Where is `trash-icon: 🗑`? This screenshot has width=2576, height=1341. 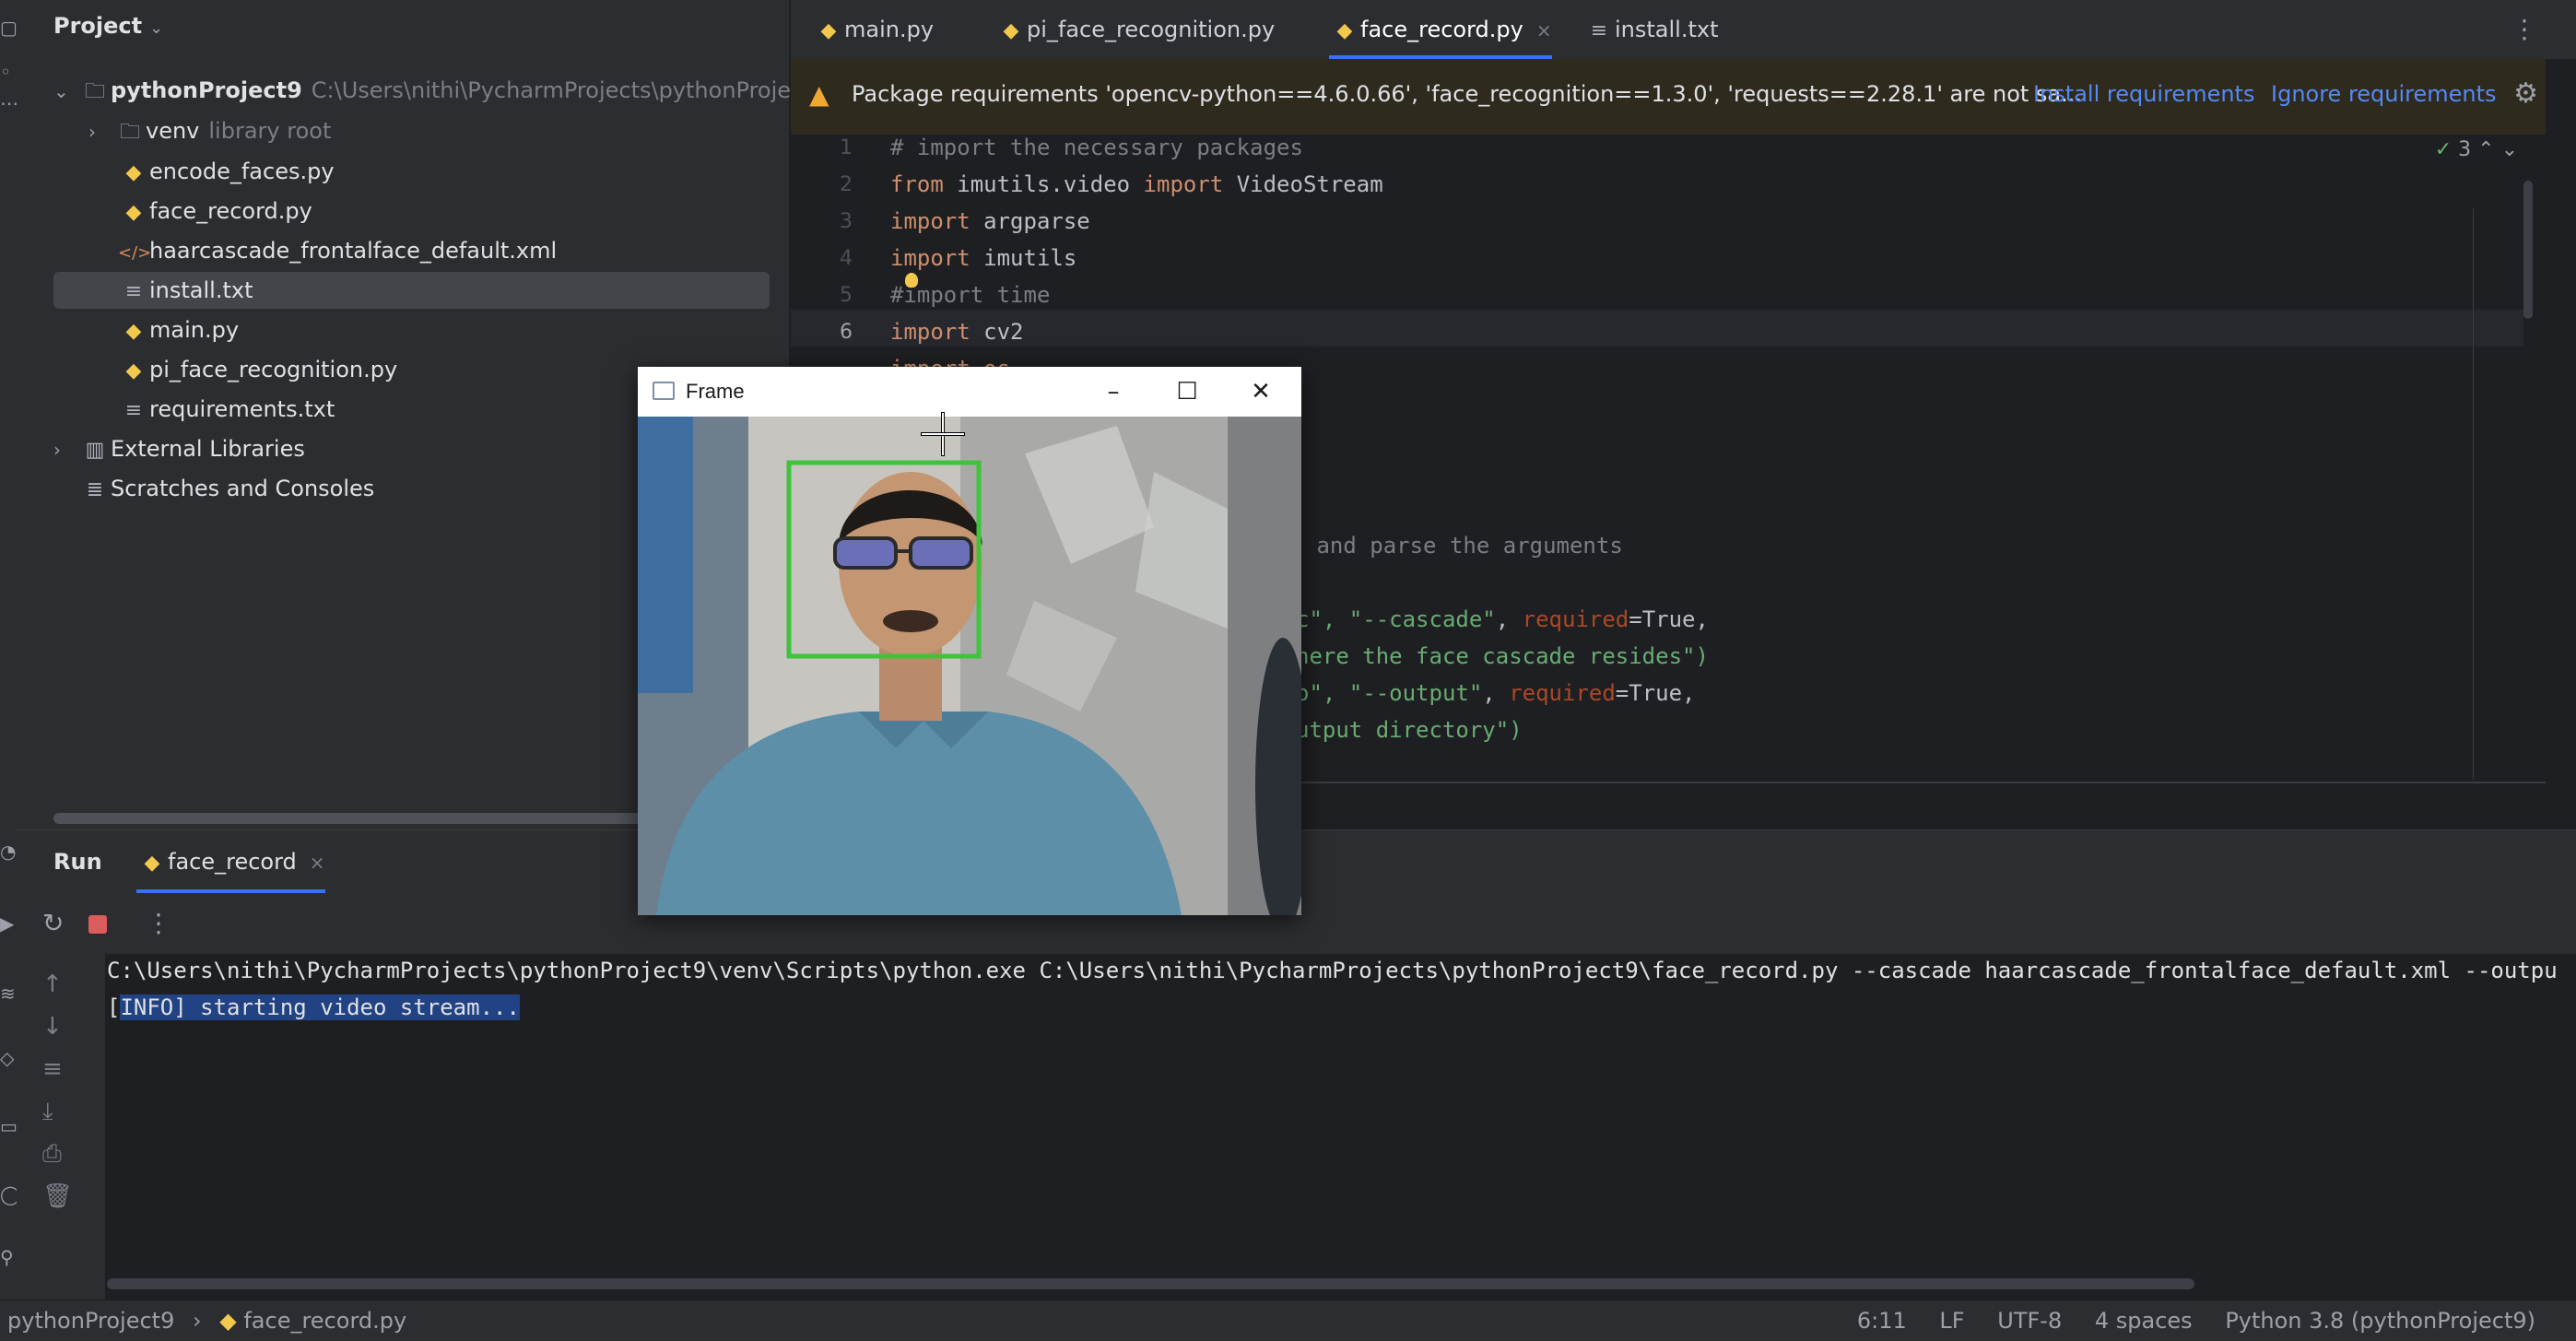 trash-icon: 🗑 is located at coordinates (57, 1196).